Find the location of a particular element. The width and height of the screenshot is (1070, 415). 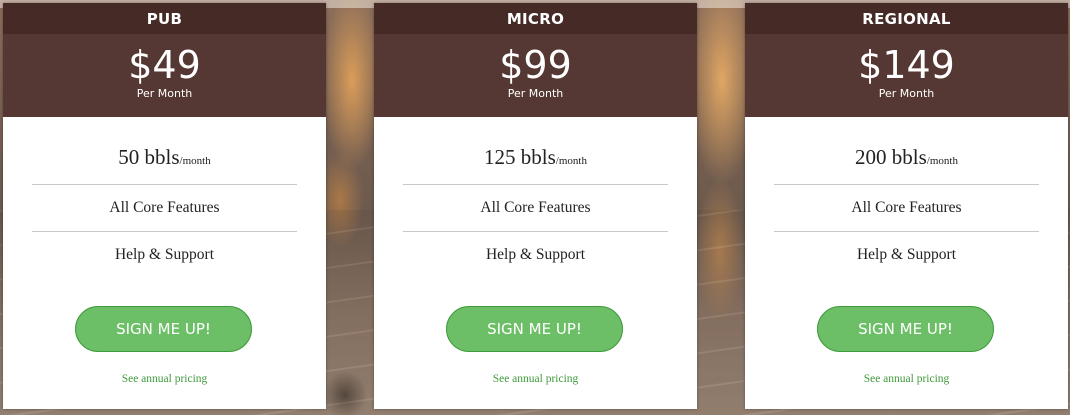

price-box: $49 Per Month is located at coordinates (164, 75).